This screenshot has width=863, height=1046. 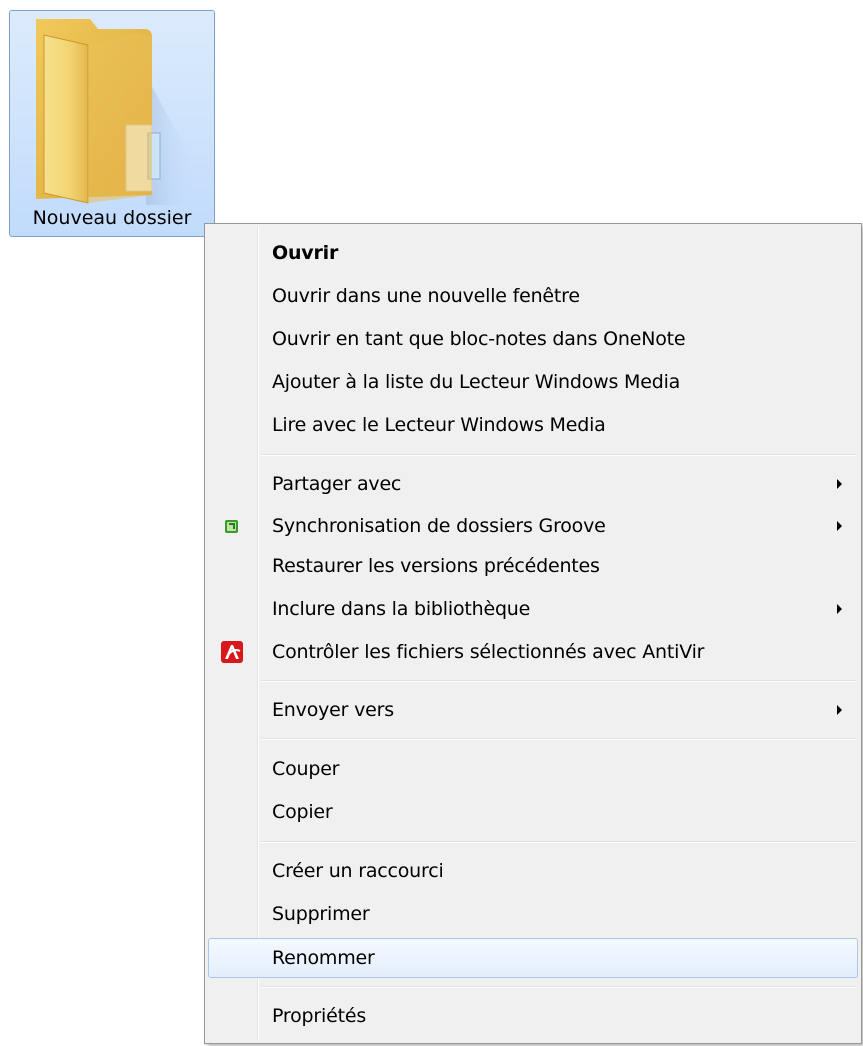 What do you see at coordinates (533, 958) in the screenshot?
I see `menu-item-renommer: Renommer` at bounding box center [533, 958].